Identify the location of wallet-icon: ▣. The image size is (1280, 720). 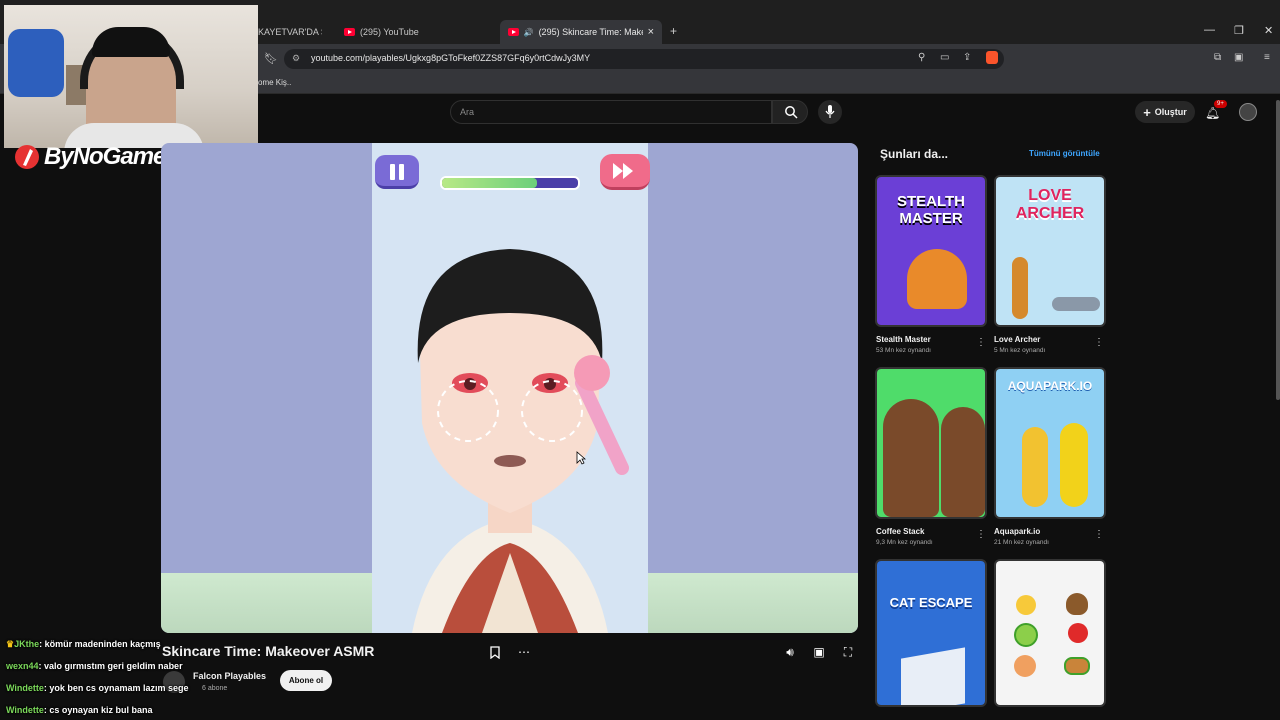
(1238, 57).